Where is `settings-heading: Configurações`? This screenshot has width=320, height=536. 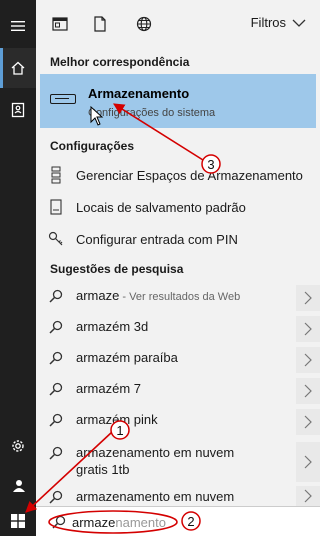
settings-heading: Configurações is located at coordinates (92, 146).